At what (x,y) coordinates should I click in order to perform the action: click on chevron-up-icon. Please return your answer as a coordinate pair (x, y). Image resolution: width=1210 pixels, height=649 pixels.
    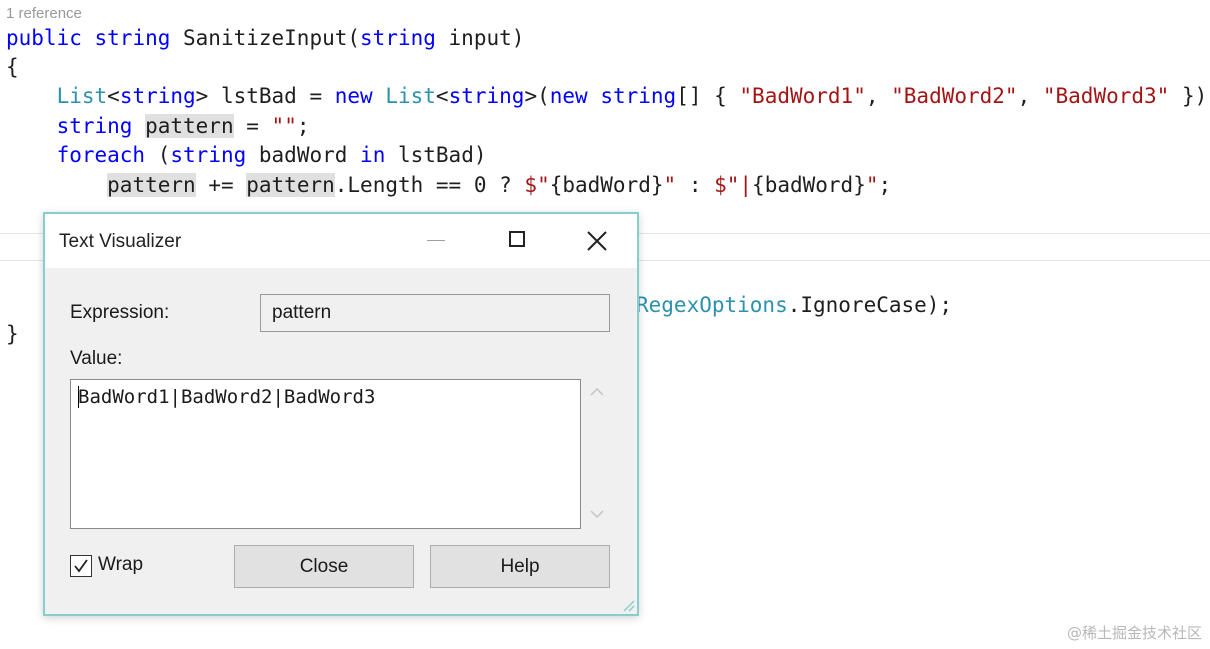
    Looking at the image, I should click on (597, 392).